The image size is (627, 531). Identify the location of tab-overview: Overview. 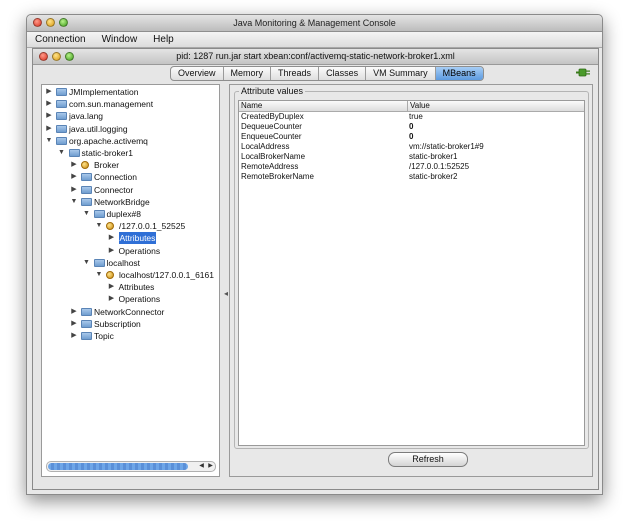
(197, 73).